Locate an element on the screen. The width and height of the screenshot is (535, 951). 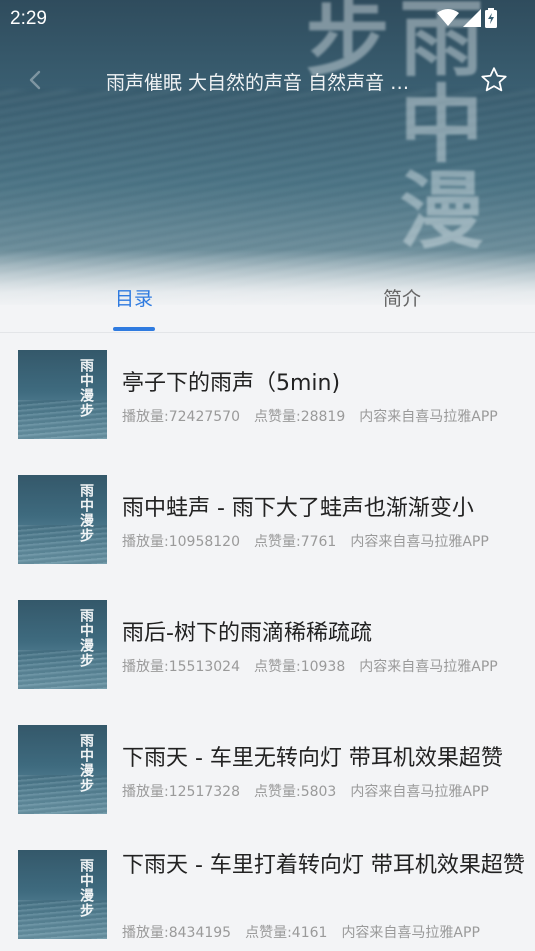
track-title: 雨中蛙声 - 雨下大了蛙声也渐渐变小 is located at coordinates (298, 508).